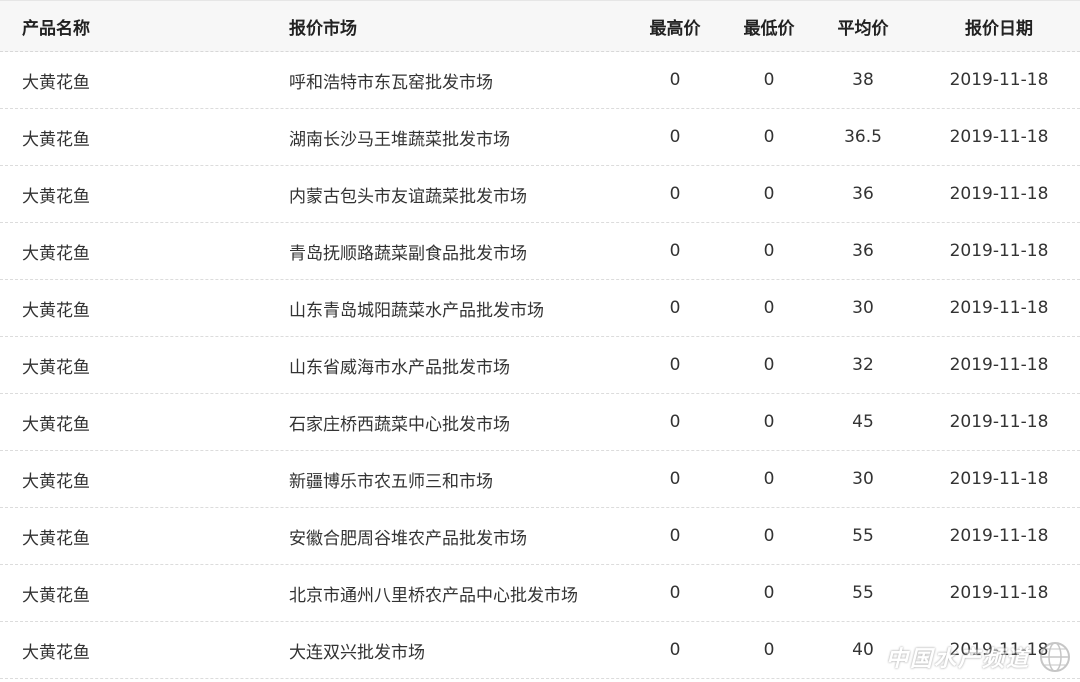  I want to click on watermark: 中国水产频道, so click(979, 657).